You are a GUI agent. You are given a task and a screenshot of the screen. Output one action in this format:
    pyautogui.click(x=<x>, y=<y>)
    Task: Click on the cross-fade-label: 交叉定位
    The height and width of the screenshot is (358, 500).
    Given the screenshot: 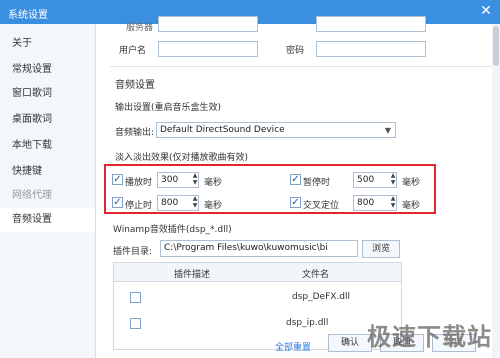 What is the action you would take?
    pyautogui.click(x=321, y=206)
    